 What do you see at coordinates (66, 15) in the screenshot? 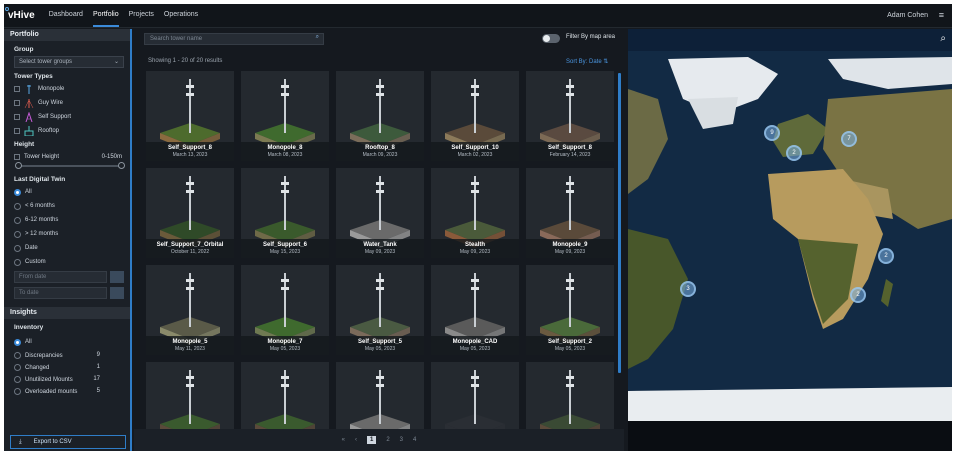
I see `nav-dashboard: Dashboard` at bounding box center [66, 15].